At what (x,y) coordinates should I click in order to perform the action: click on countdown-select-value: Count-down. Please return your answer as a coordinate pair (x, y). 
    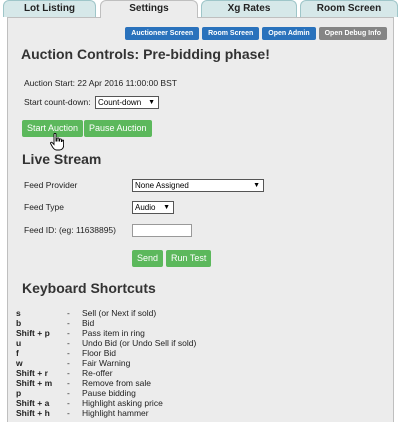
    Looking at the image, I should click on (120, 102).